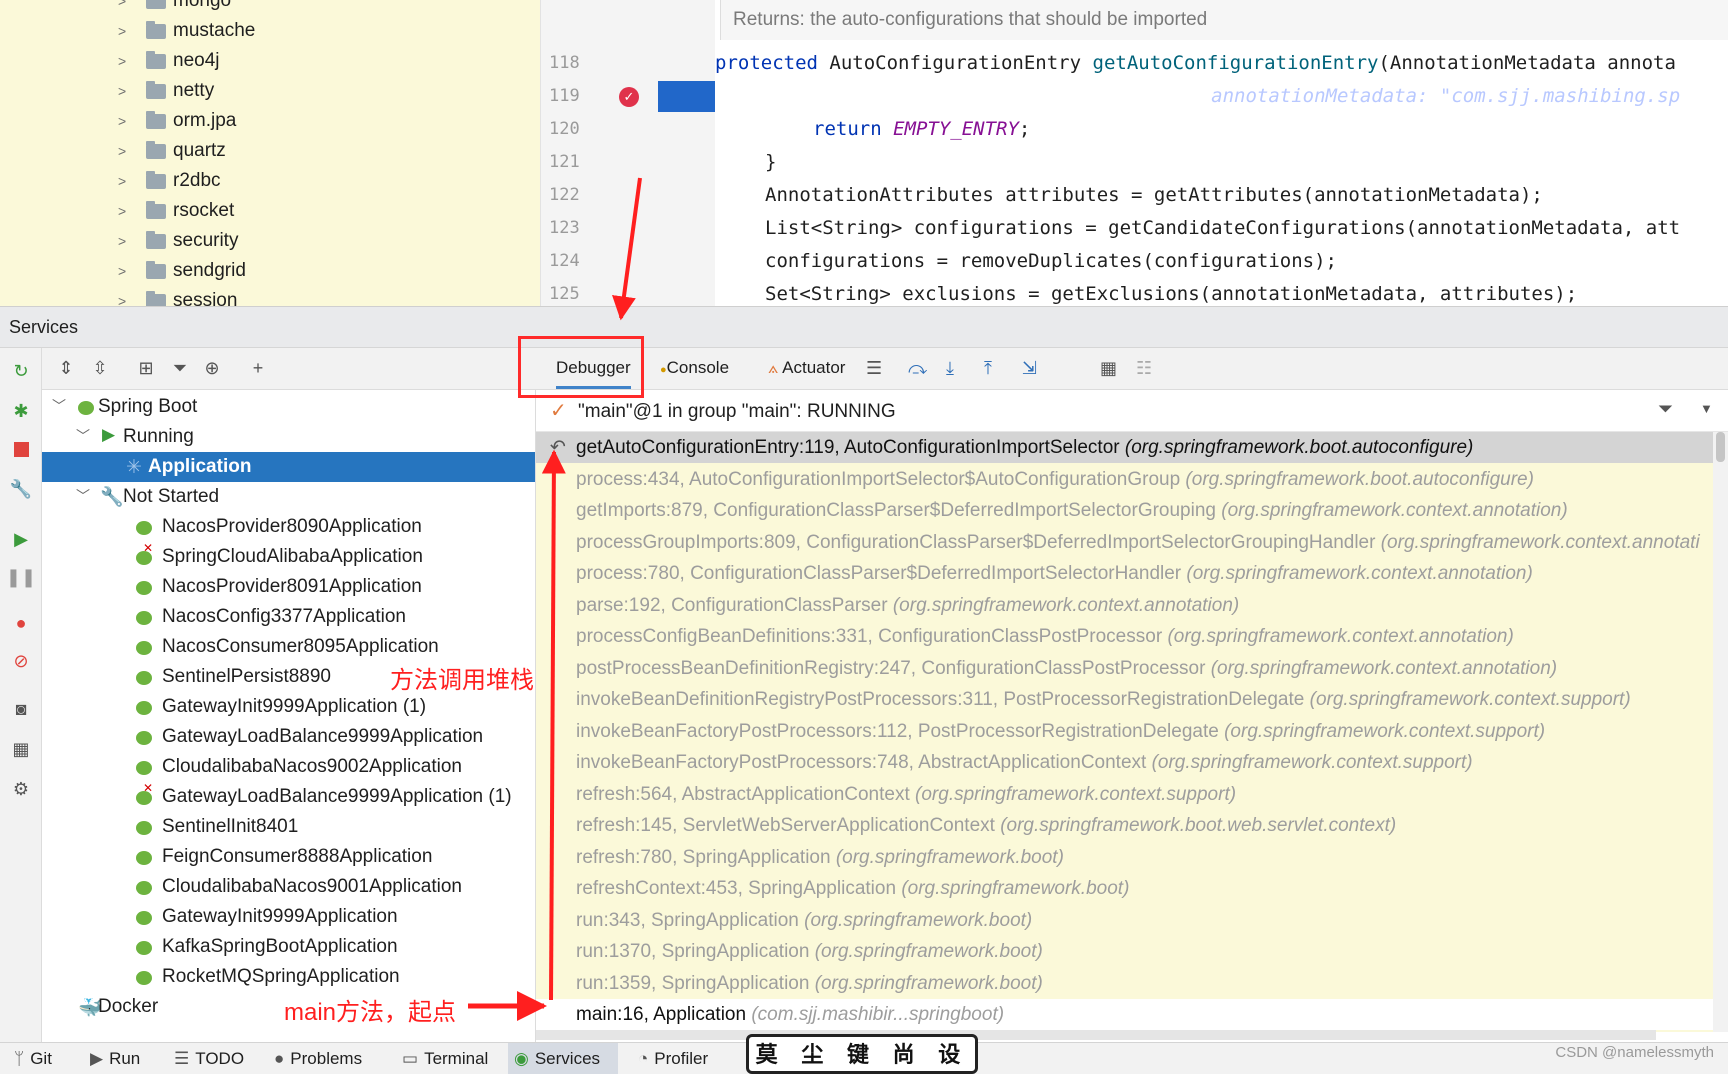  Describe the element at coordinates (270, 271) in the screenshot. I see `project-tree-item: > sendgrid` at that location.